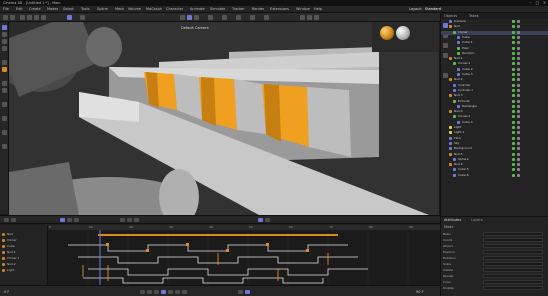 The image size is (548, 296). Describe the element at coordinates (309, 17) in the screenshot. I see `render-picture-icon` at that location.